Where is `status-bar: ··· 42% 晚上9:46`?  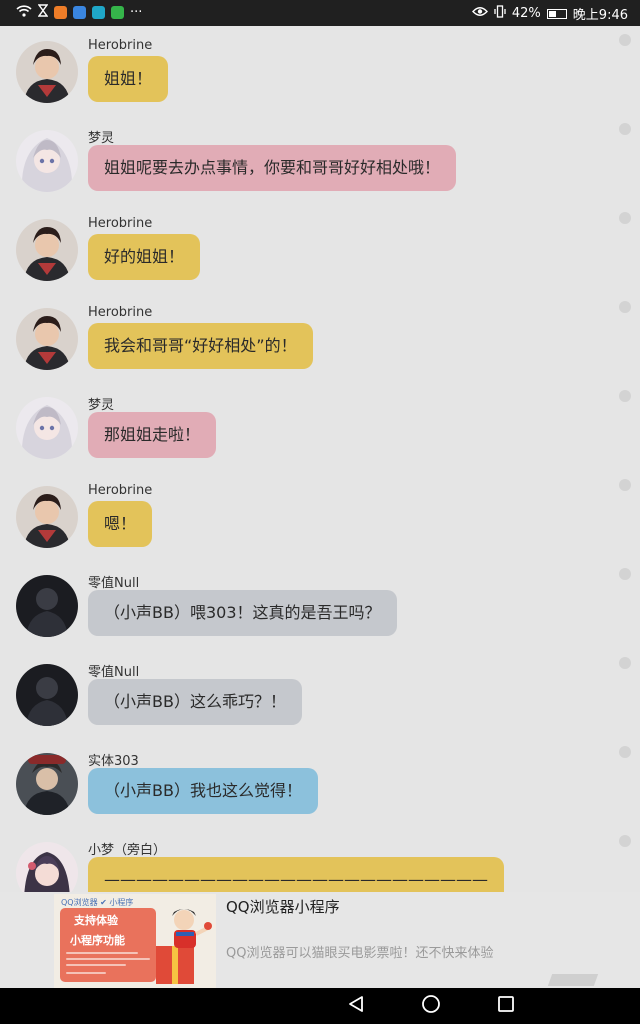
status-bar: ··· 42% 晚上9:46 is located at coordinates (320, 13).